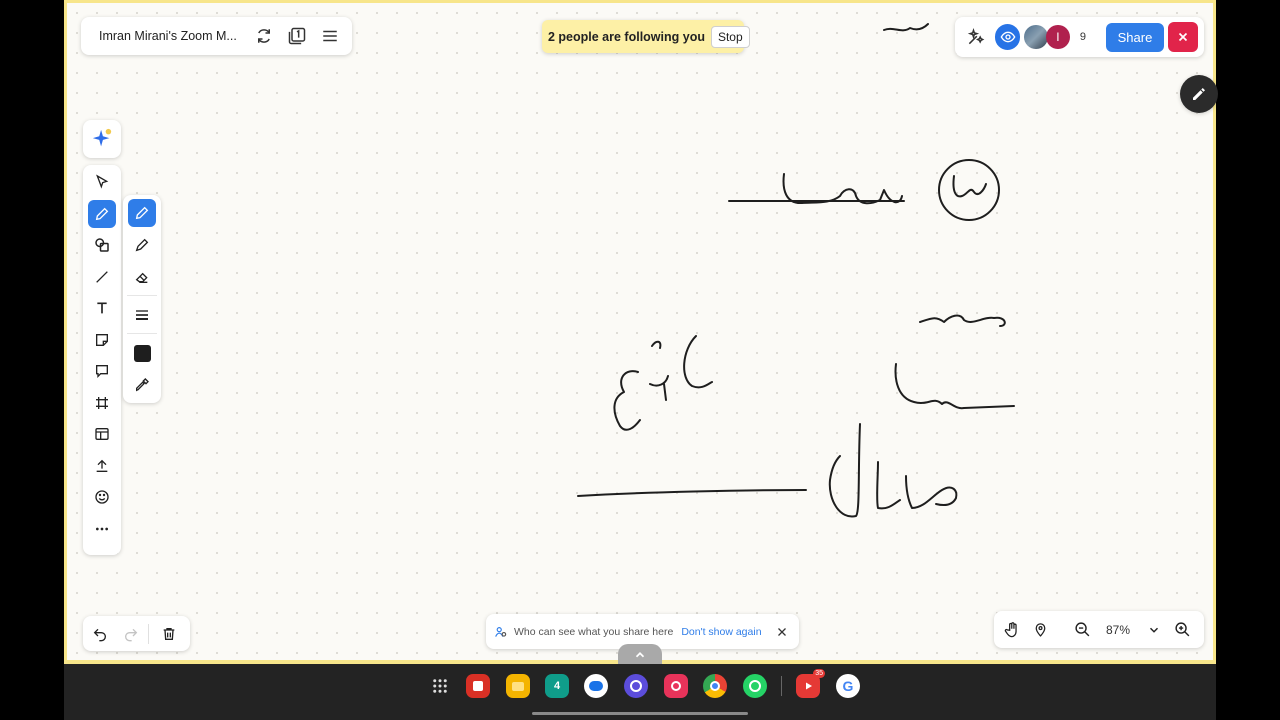  I want to click on redo-icon, so click(131, 634).